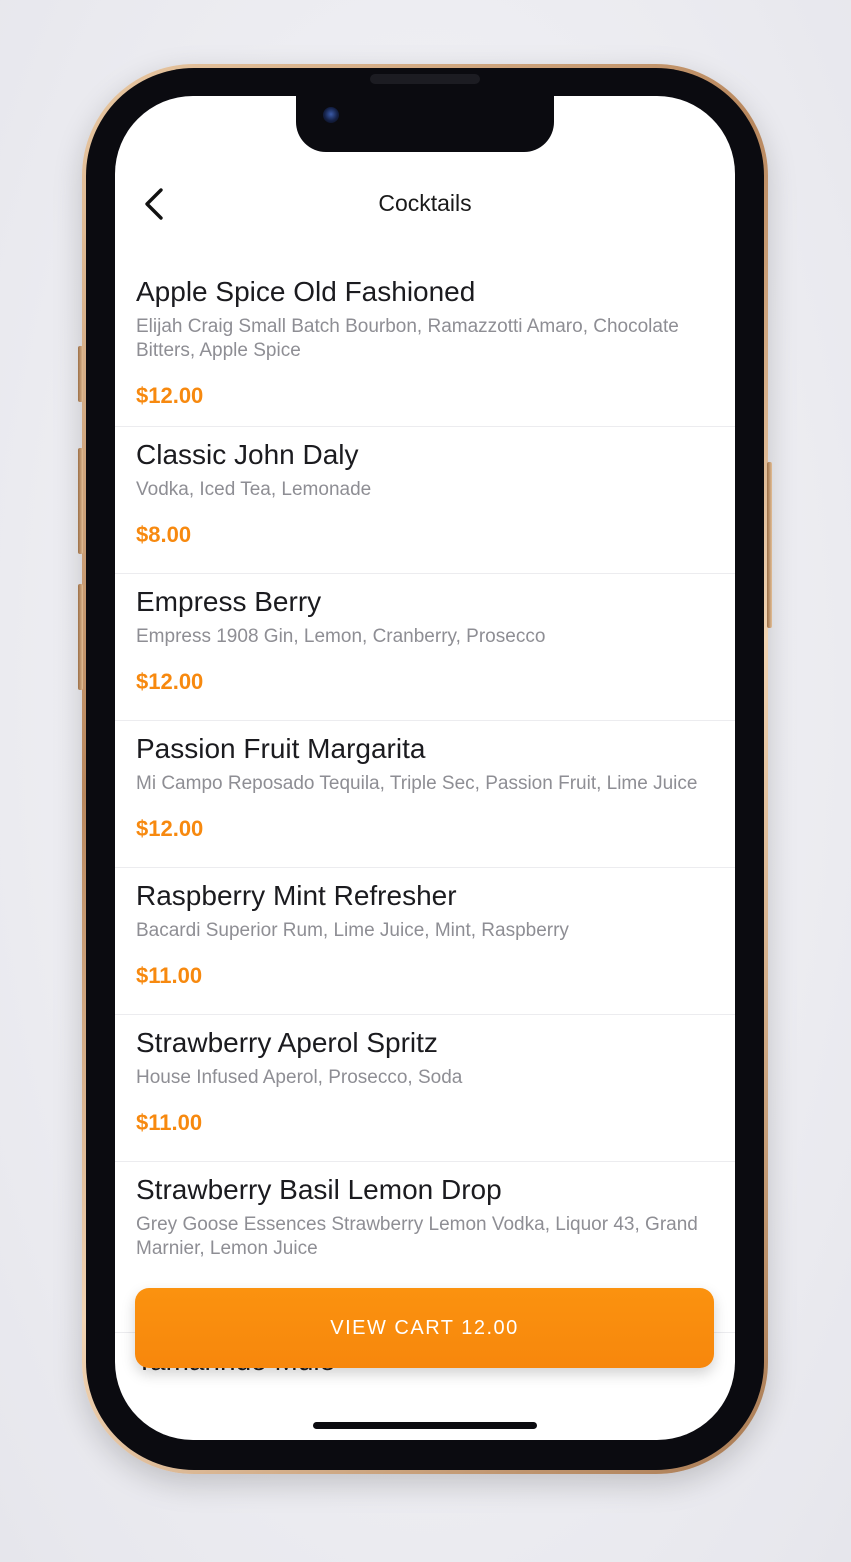  I want to click on earpiece-speaker, so click(425, 79).